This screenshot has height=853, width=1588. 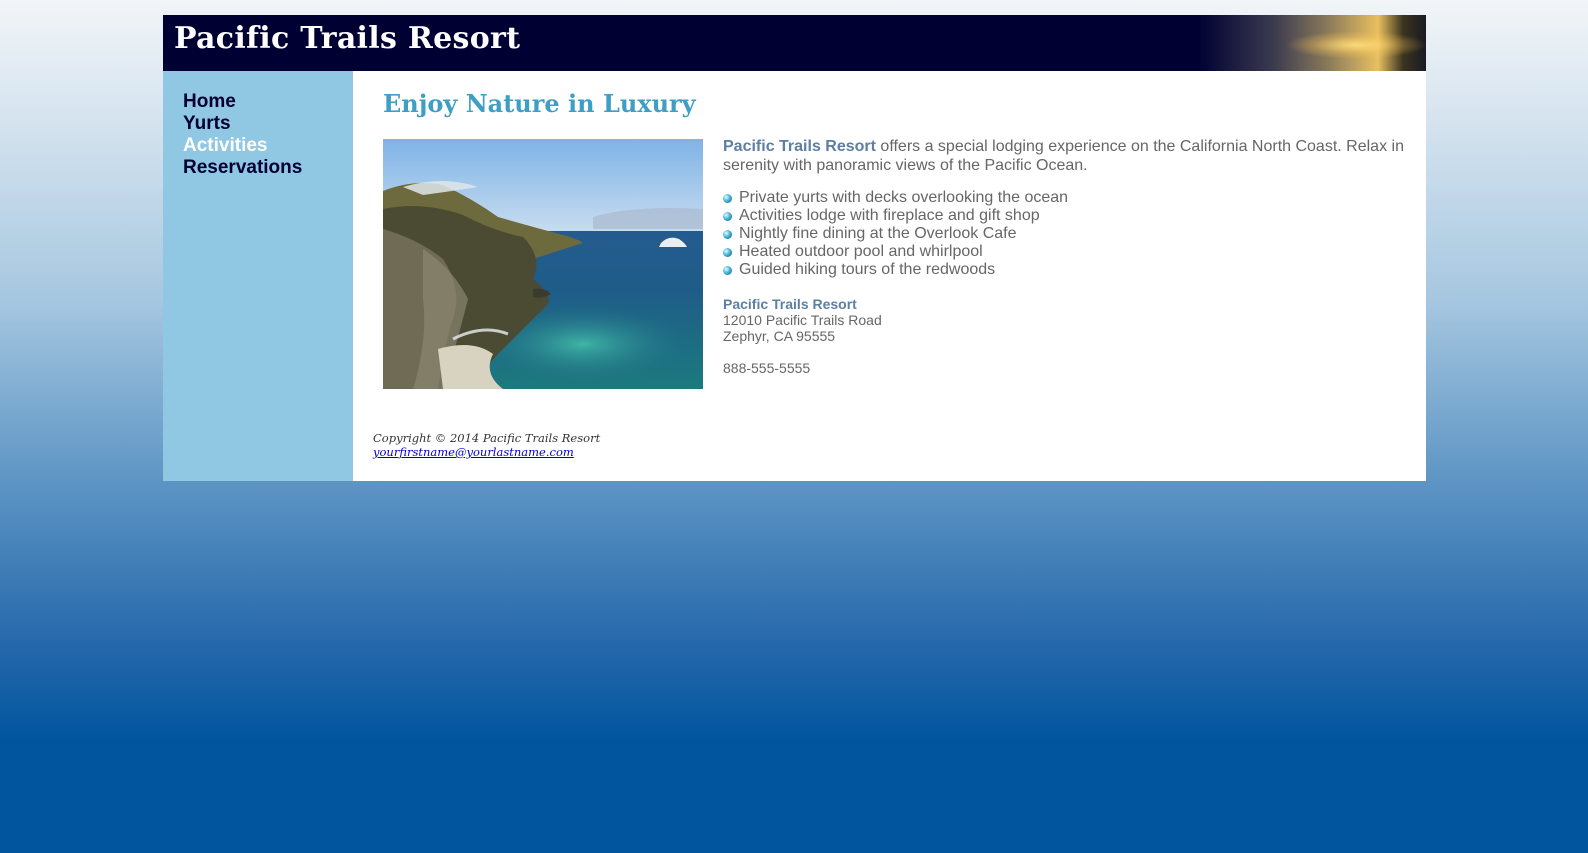 I want to click on page-heading: Enjoy Nature in Luxury, so click(x=539, y=103).